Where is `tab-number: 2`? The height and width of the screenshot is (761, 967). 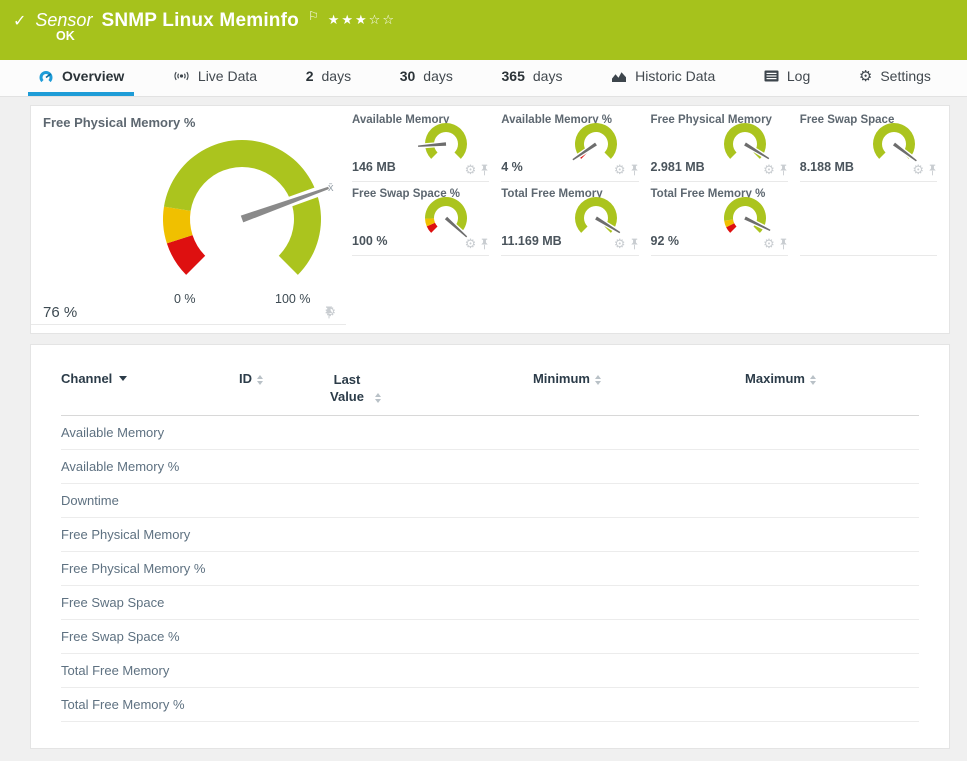
tab-number: 2 is located at coordinates (309, 76).